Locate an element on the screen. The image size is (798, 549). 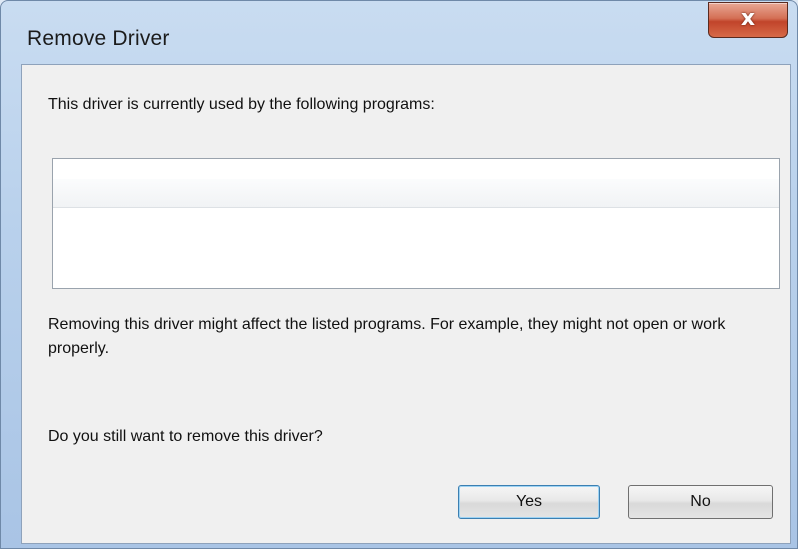
list-header-row is located at coordinates (416, 193).